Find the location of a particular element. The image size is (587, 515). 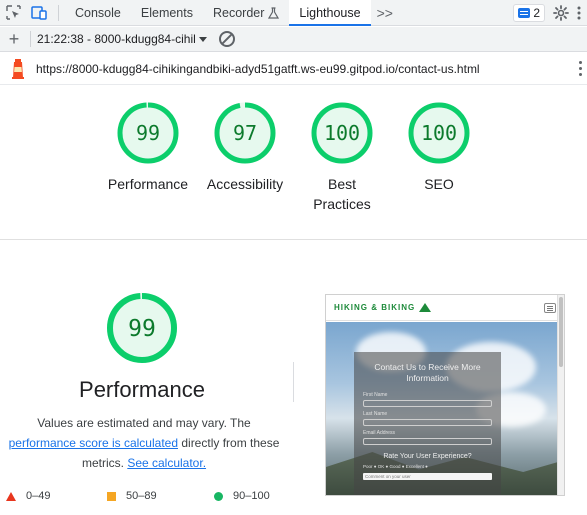

tab-lighthouse-label: Lighthouse is located at coordinates (330, 12).